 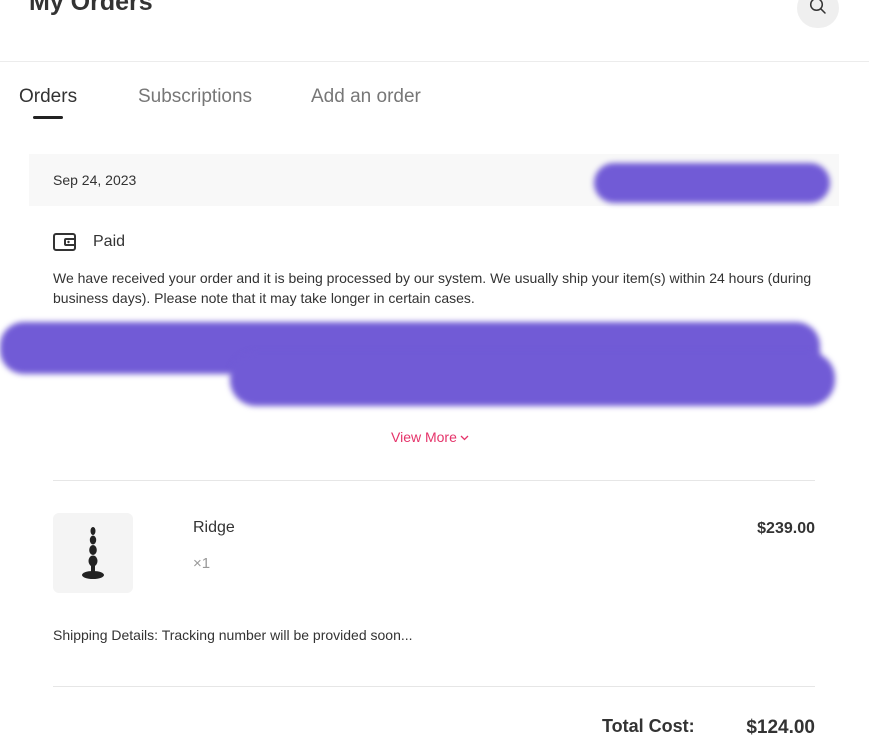 What do you see at coordinates (786, 528) in the screenshot?
I see `product-price: $239.00` at bounding box center [786, 528].